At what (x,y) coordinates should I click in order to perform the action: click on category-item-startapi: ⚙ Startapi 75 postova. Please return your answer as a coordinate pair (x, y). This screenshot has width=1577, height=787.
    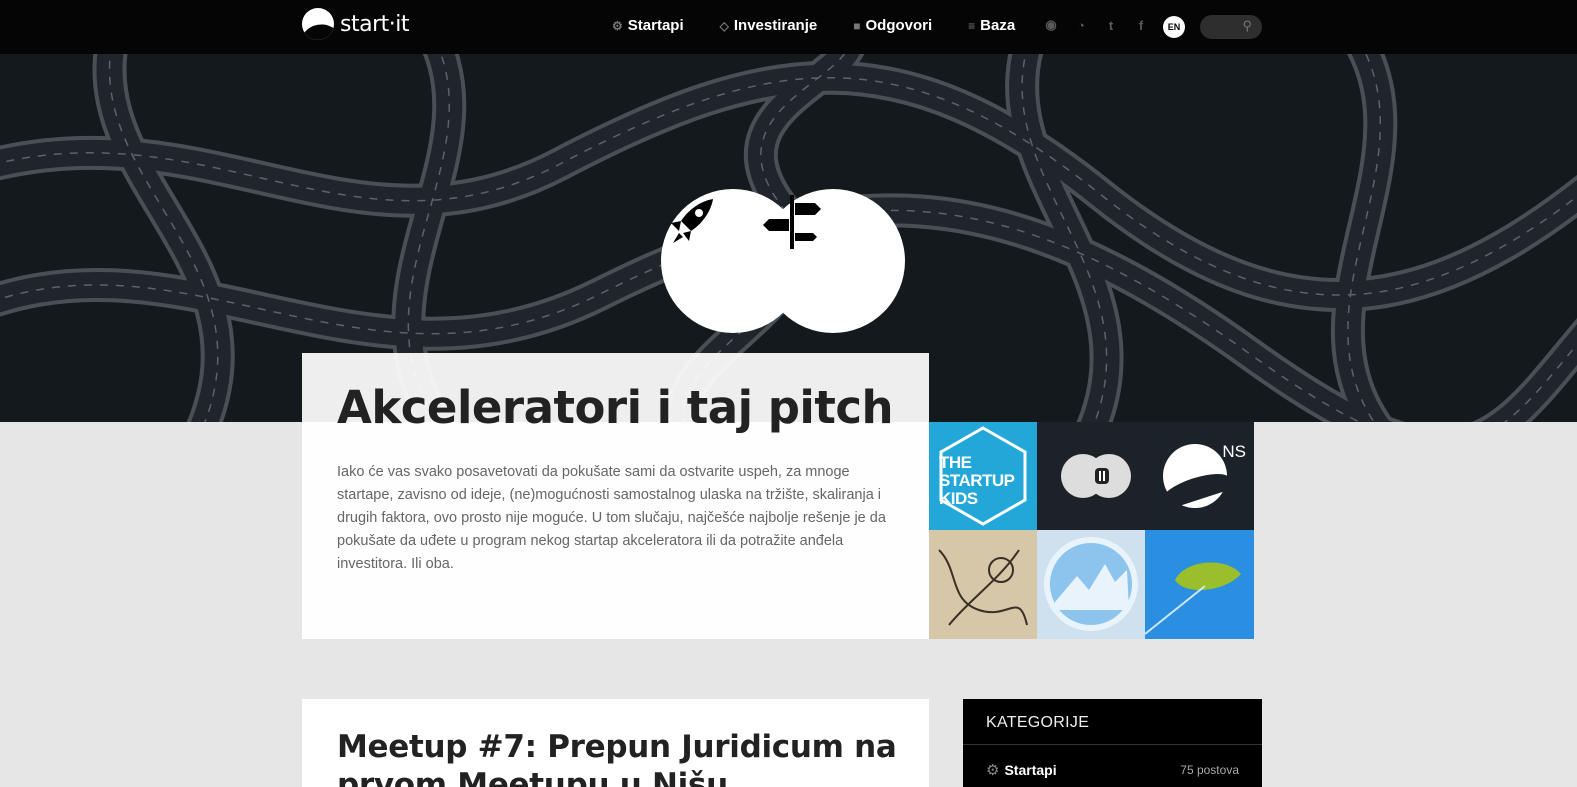
    Looking at the image, I should click on (1112, 770).